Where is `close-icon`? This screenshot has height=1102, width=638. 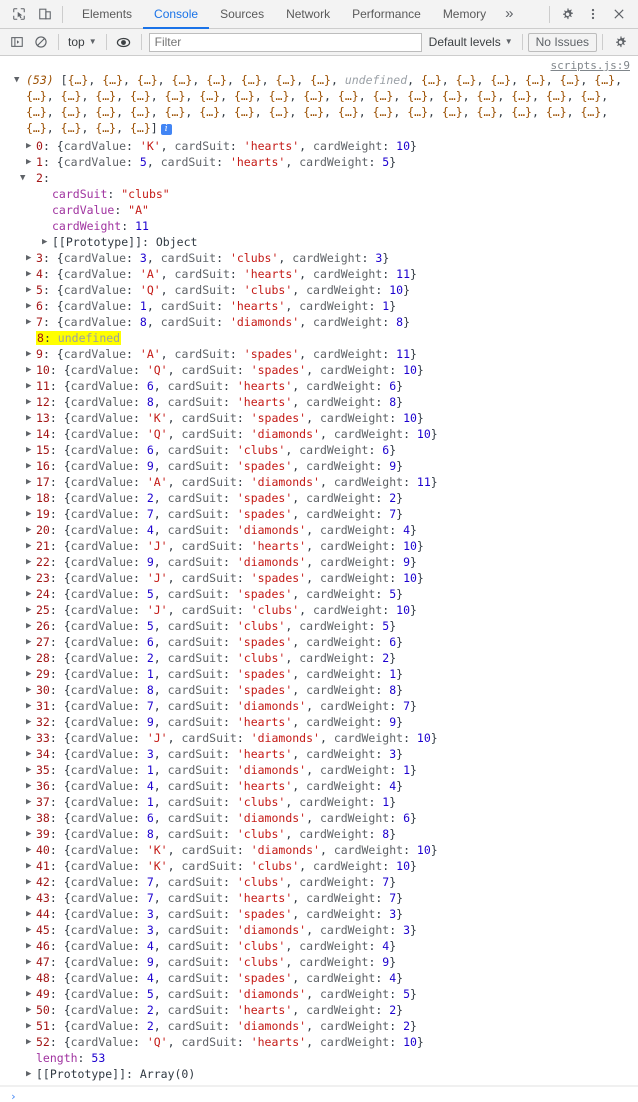
close-icon is located at coordinates (619, 14).